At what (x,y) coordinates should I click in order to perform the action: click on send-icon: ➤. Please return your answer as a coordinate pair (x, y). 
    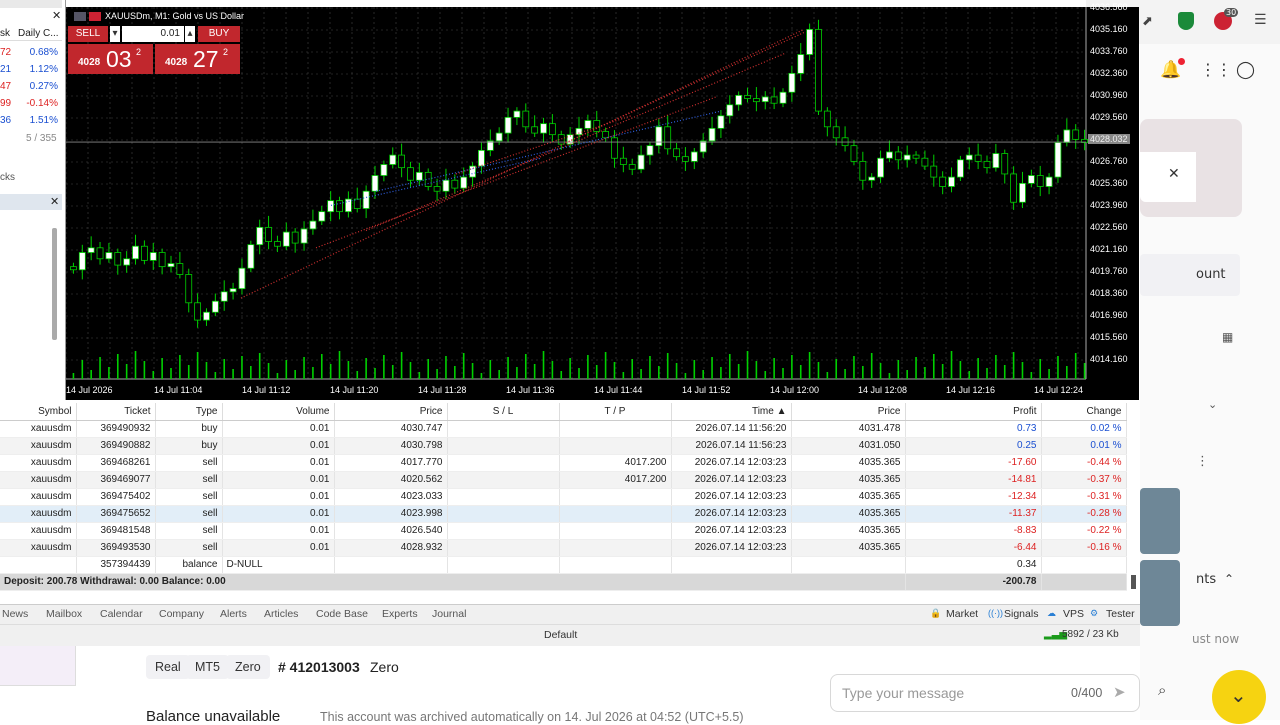
    Looking at the image, I should click on (1119, 692).